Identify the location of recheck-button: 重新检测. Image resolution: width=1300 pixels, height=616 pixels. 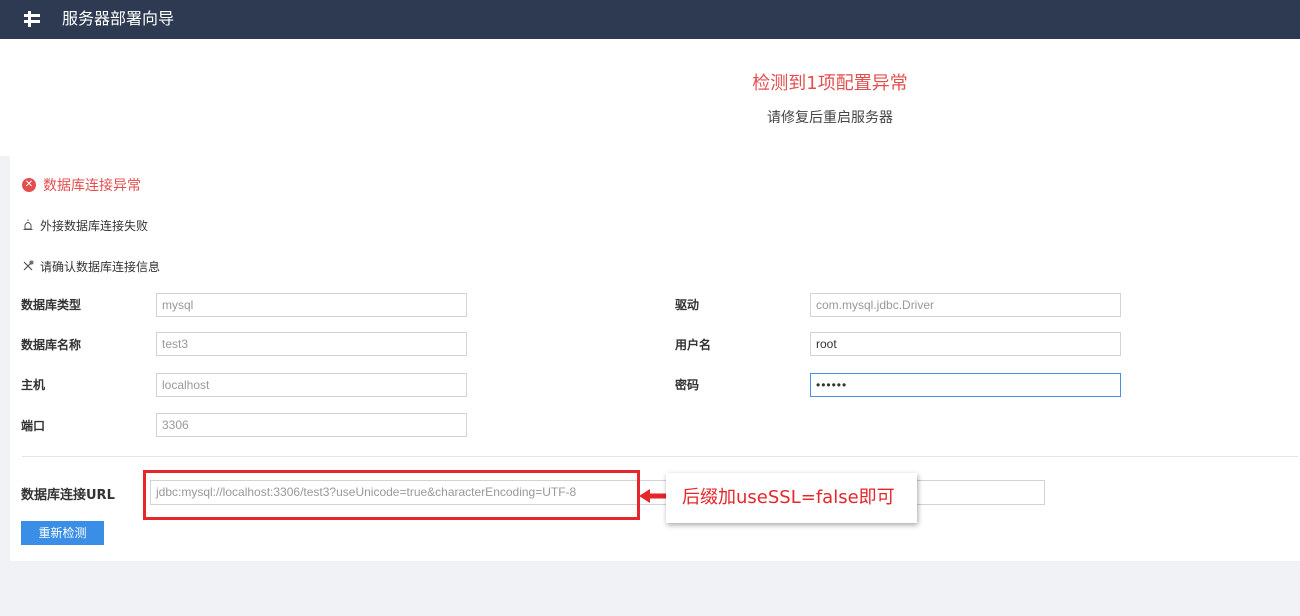
(62, 533).